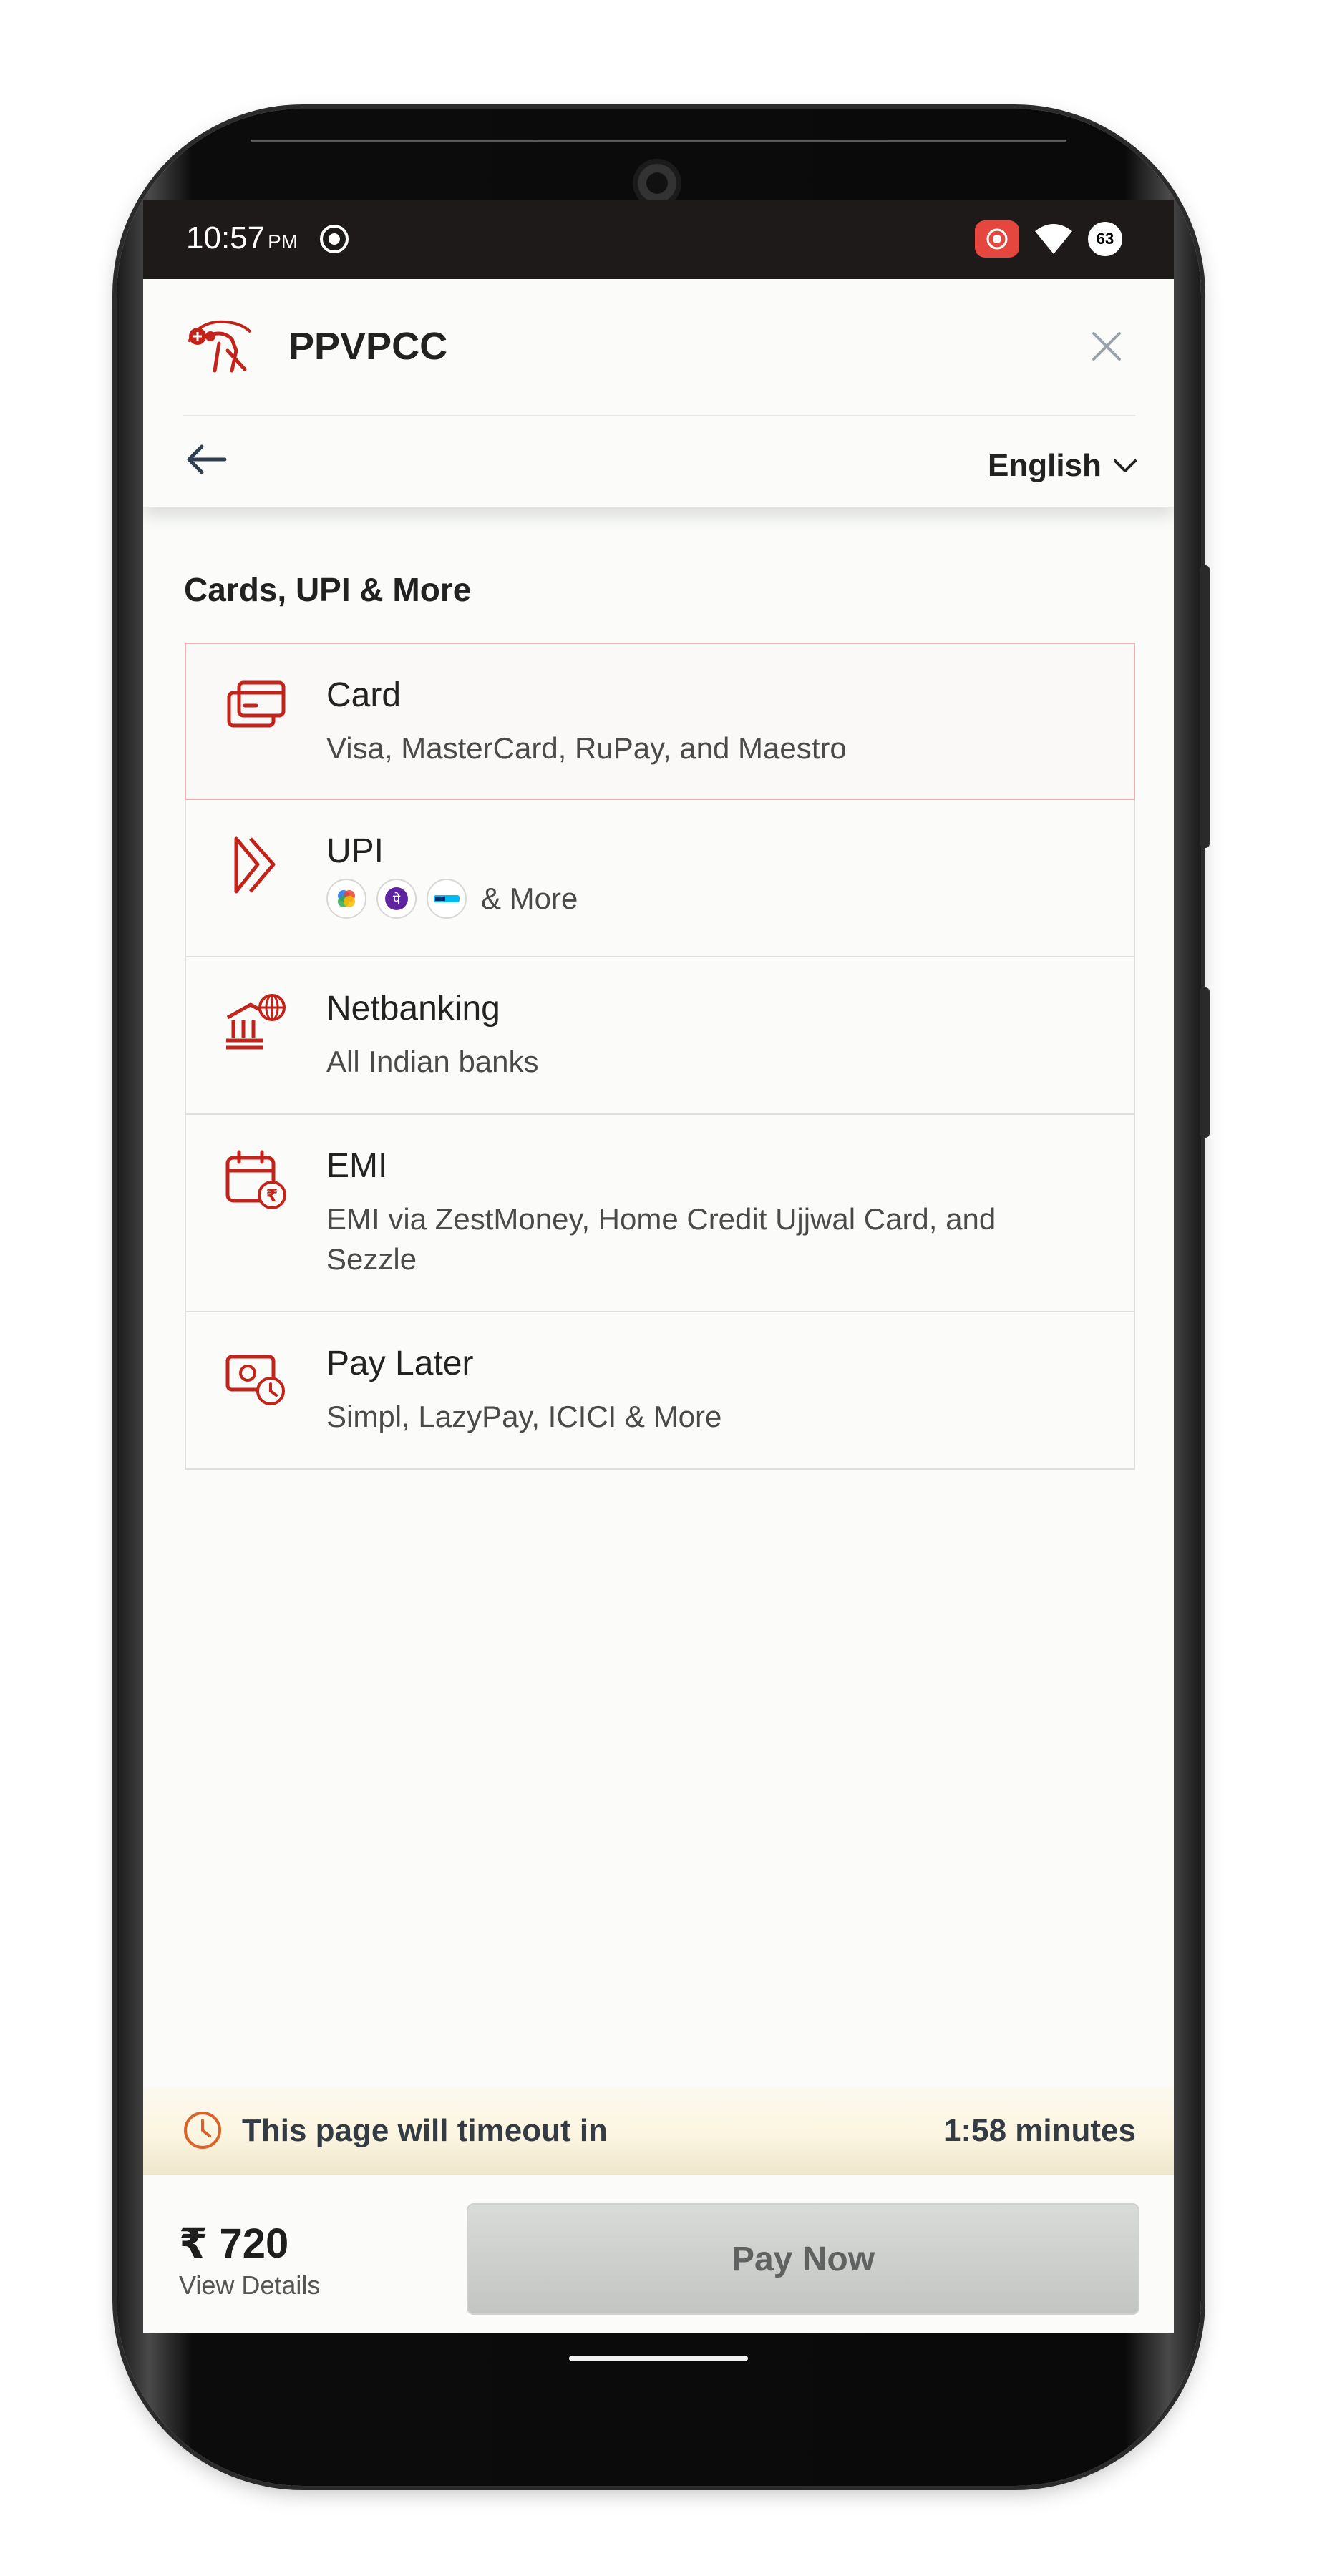 The height and width of the screenshot is (2576, 1317). I want to click on chevron-down-icon, so click(1125, 465).